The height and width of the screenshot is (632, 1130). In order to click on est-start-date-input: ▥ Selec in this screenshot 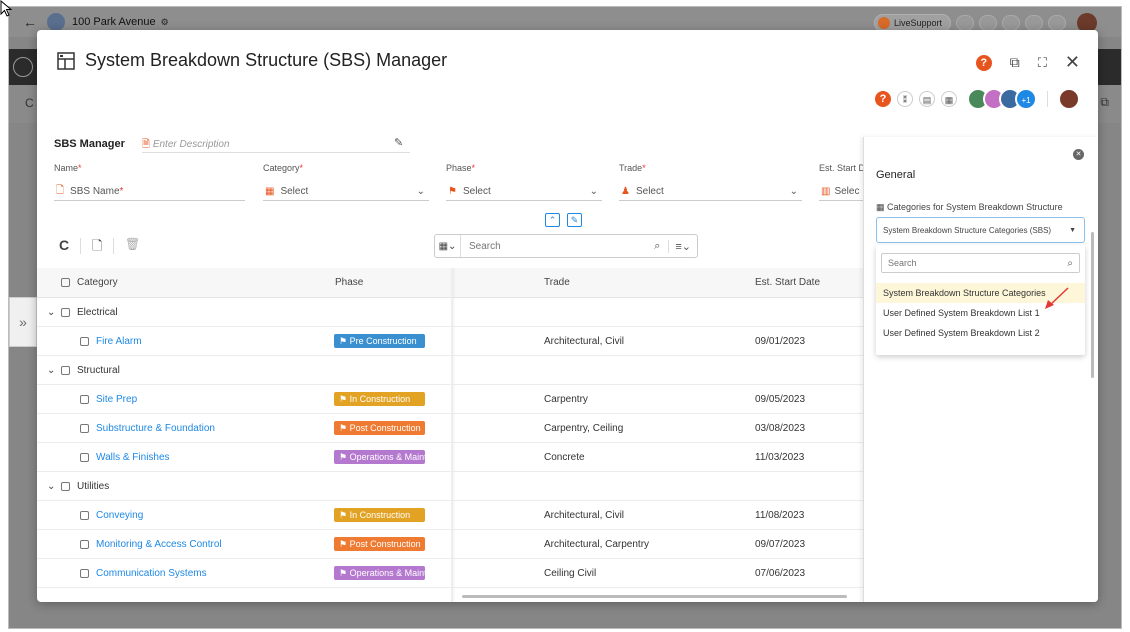, I will do `click(841, 192)`.